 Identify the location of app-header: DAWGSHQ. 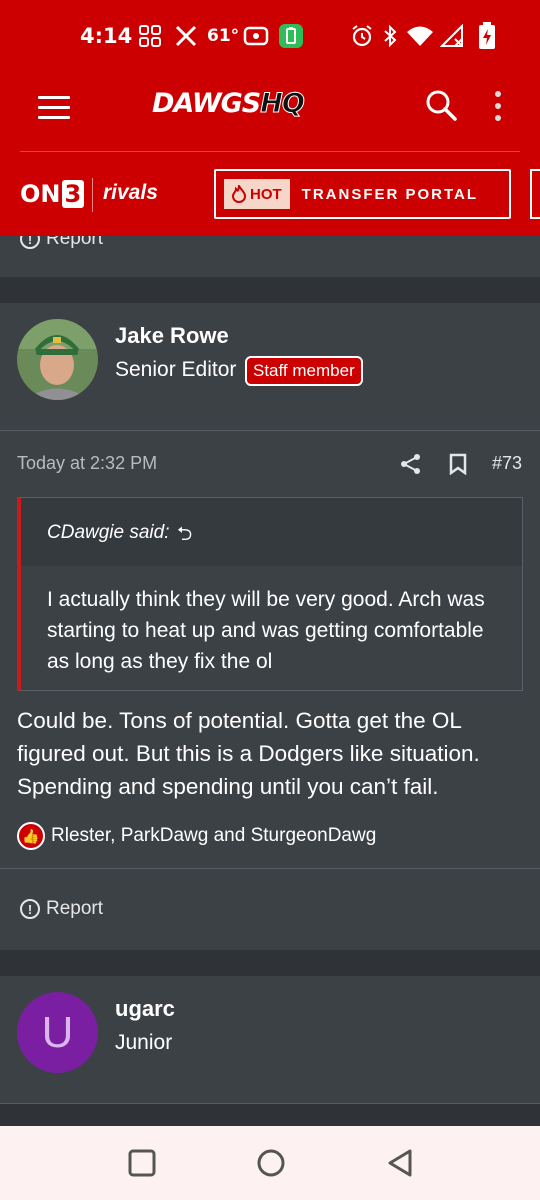
(270, 112).